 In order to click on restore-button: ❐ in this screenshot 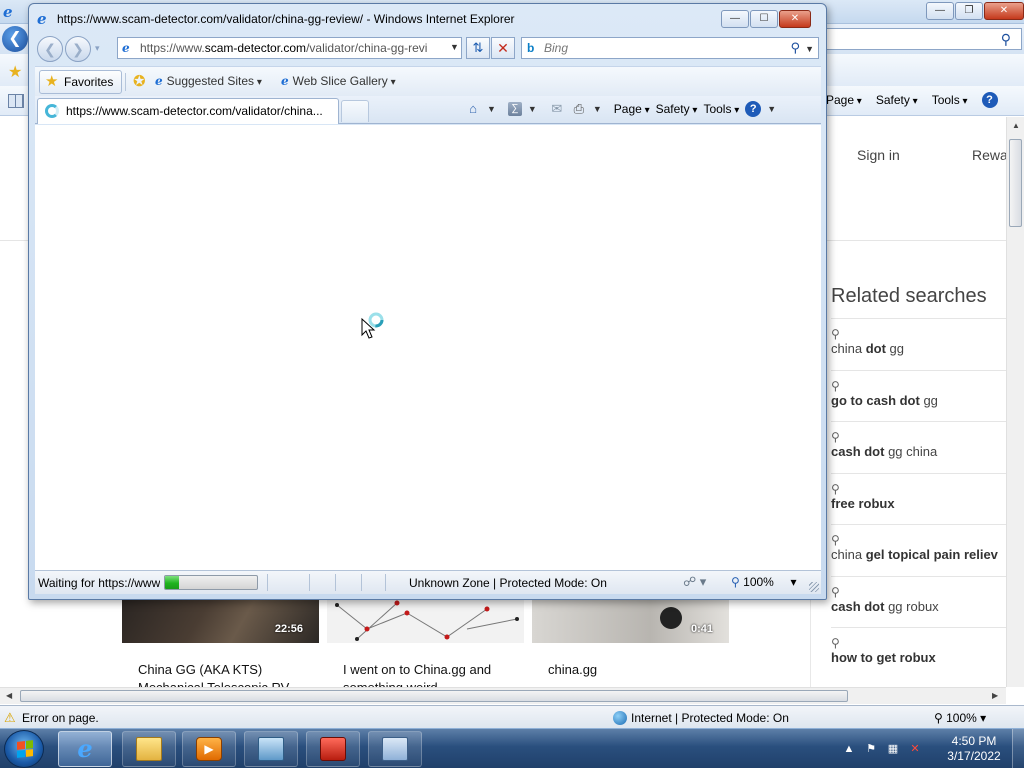, I will do `click(969, 11)`.